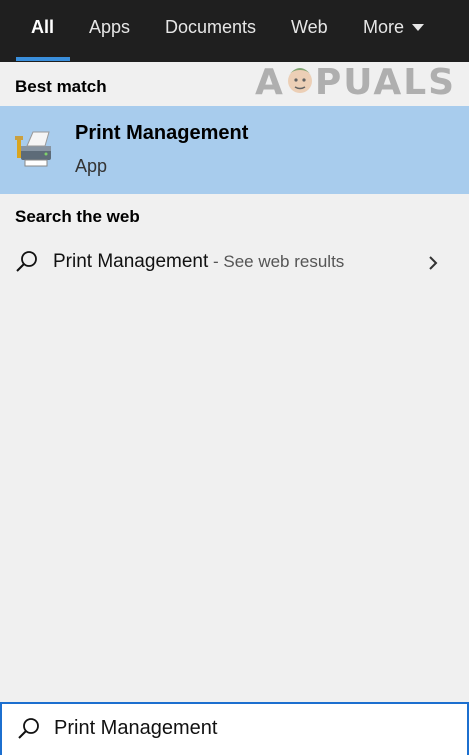  I want to click on tab-more-label: More, so click(384, 27).